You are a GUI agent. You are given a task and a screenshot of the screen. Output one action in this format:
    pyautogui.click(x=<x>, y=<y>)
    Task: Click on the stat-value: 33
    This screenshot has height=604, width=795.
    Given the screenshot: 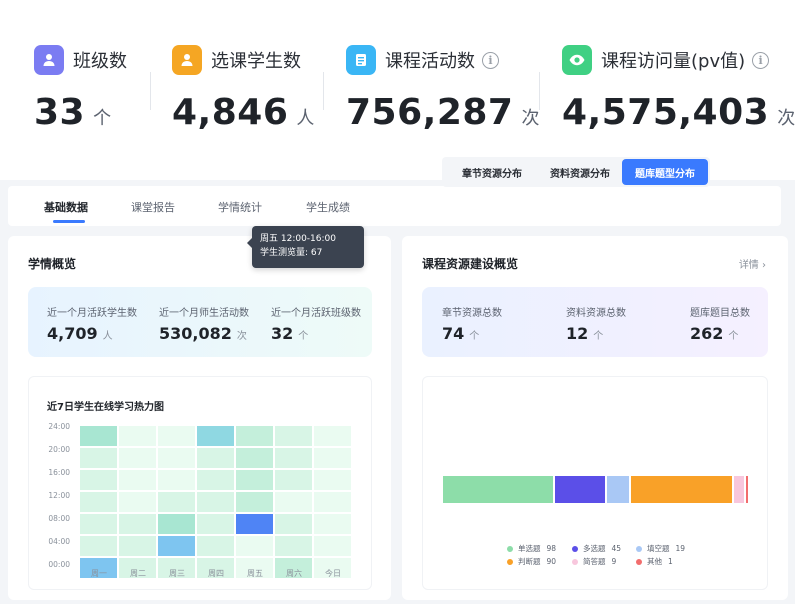 What is the action you would take?
    pyautogui.click(x=60, y=112)
    